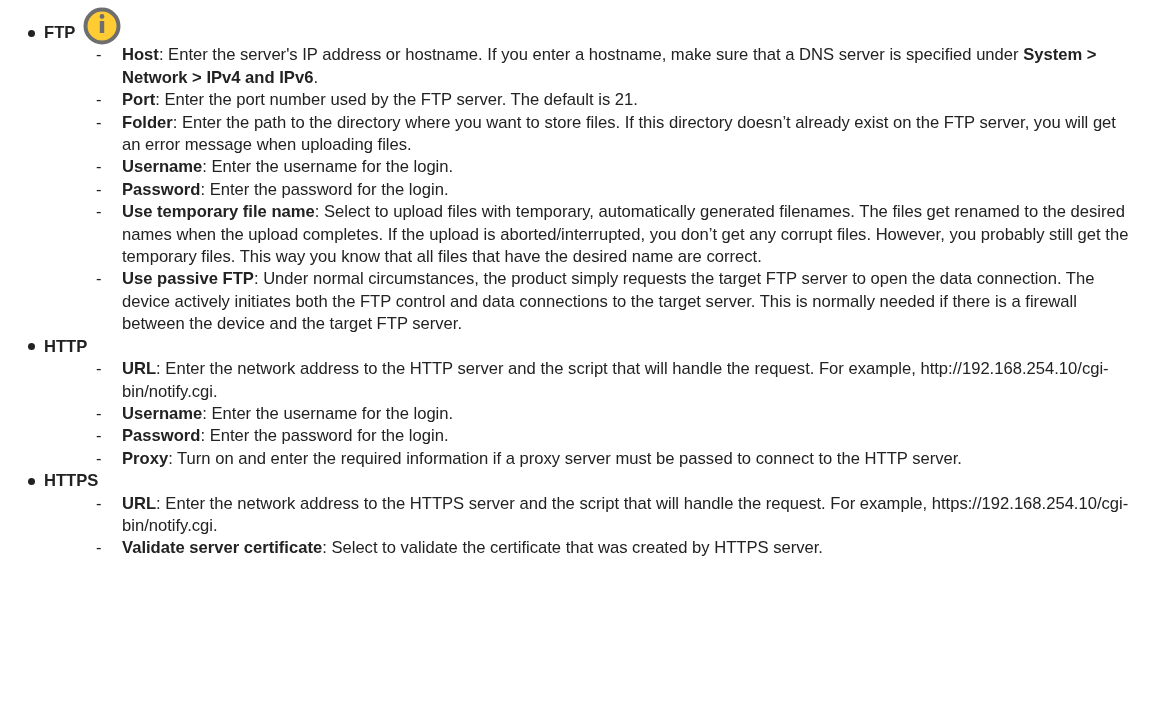 This screenshot has width=1149, height=724. I want to click on item-description: Use passive FTP: Under normal circumstances, the product simply requests the target FTP server to open the data connection. The device actively initiates both the FTP control and data connections to the target server. This is normally needed if there is a firewall between the device and the target FTP server., so click(609, 302).